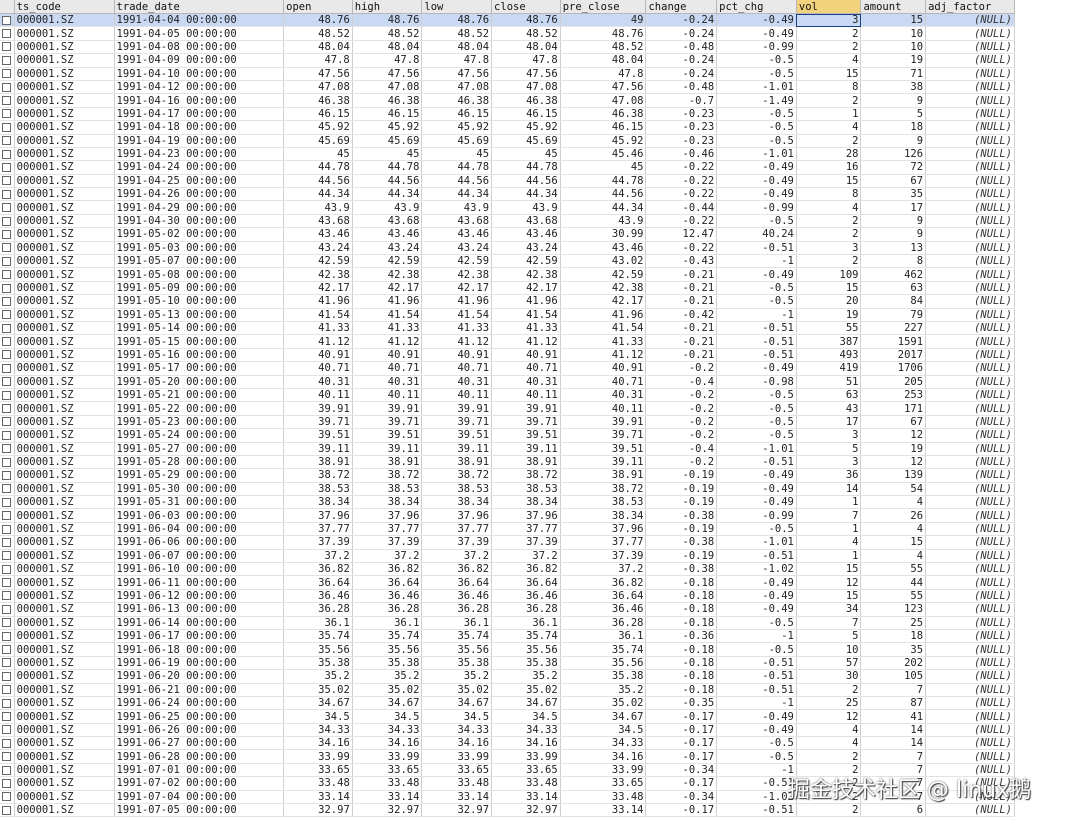 This screenshot has height=825, width=1080. Describe the element at coordinates (199, 368) in the screenshot. I see `cell-trade-date: 1991-05-17 00:00:00` at that location.